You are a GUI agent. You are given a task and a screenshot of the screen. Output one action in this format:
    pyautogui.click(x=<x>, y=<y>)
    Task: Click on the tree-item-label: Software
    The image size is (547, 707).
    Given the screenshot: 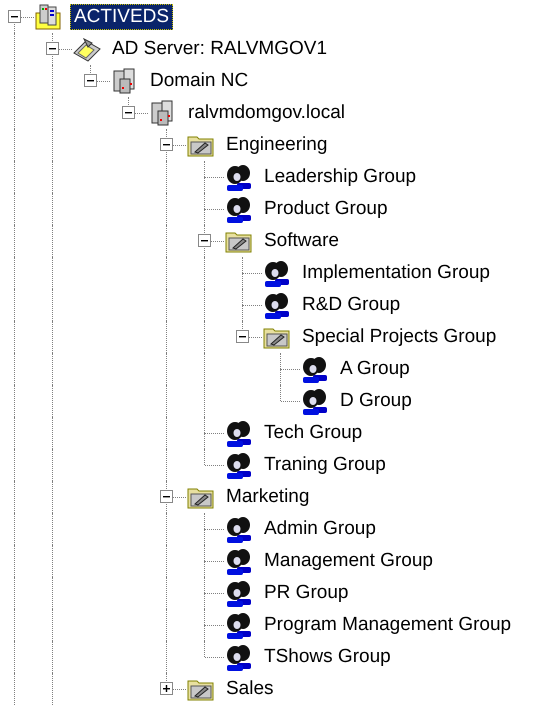 What is the action you would take?
    pyautogui.click(x=301, y=241)
    